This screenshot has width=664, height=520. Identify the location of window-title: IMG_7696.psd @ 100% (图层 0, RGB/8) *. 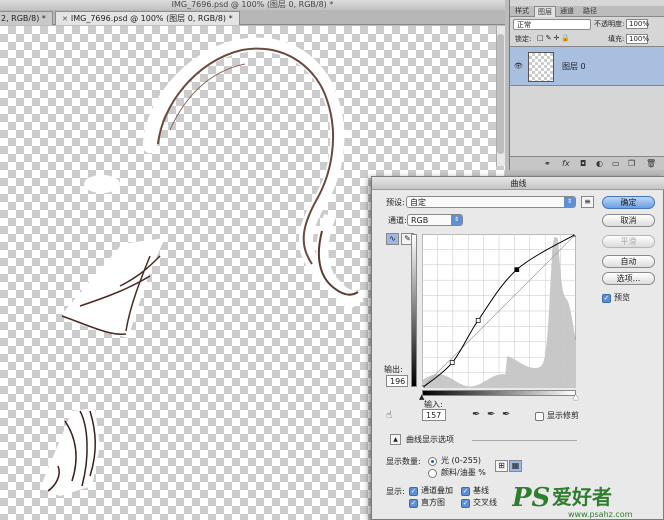
(252, 5).